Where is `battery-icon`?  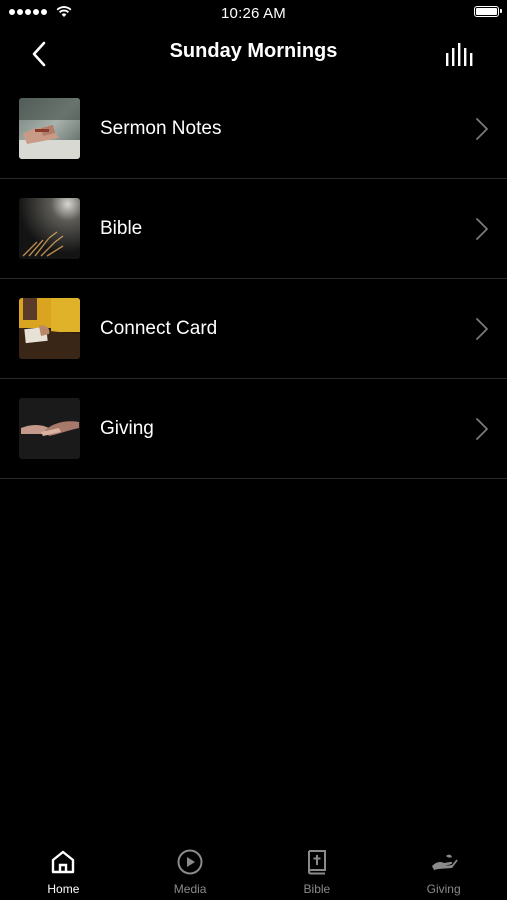
battery-icon is located at coordinates (488, 11).